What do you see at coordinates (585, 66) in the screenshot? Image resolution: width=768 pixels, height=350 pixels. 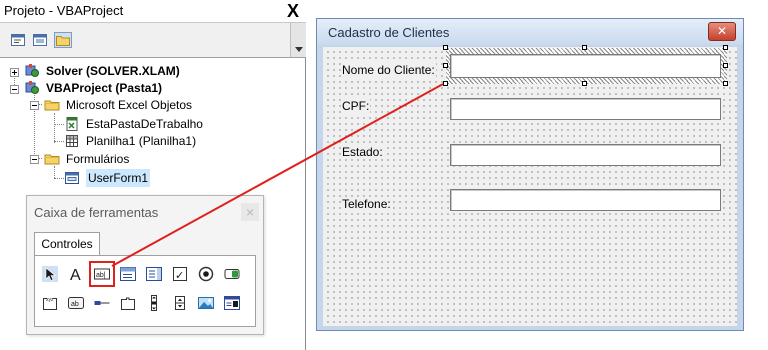 I see `textbox-nome-cliente` at bounding box center [585, 66].